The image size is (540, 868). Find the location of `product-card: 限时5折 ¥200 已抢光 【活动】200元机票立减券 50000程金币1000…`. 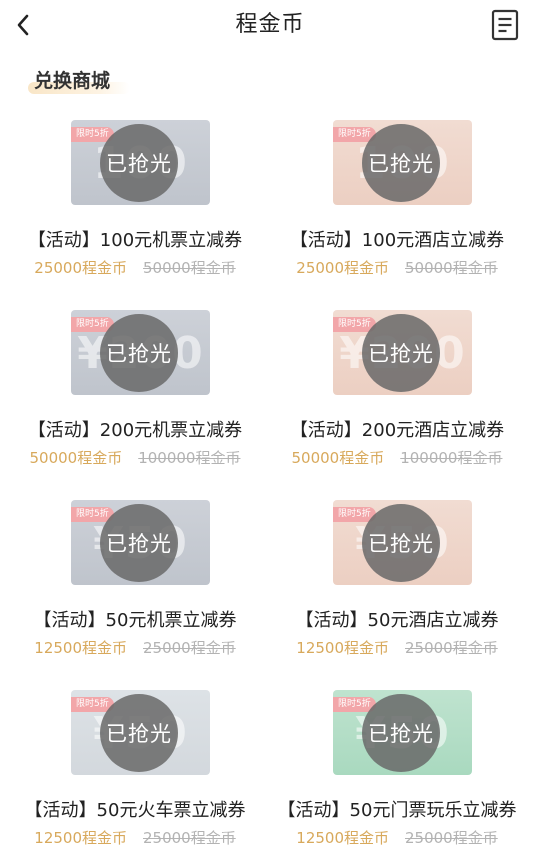

product-card: 限时5折 ¥200 已抢光 【活动】200元机票立减券 50000程金币1000… is located at coordinates (135, 405).